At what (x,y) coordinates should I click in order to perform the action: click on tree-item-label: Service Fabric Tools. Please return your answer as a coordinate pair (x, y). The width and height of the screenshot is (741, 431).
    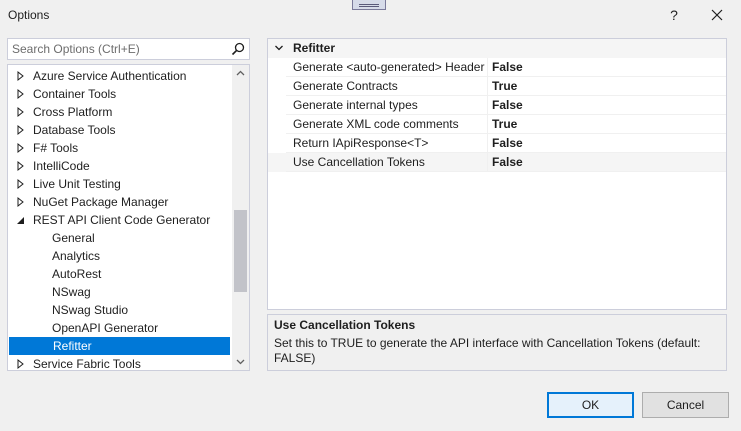
    Looking at the image, I should click on (87, 364).